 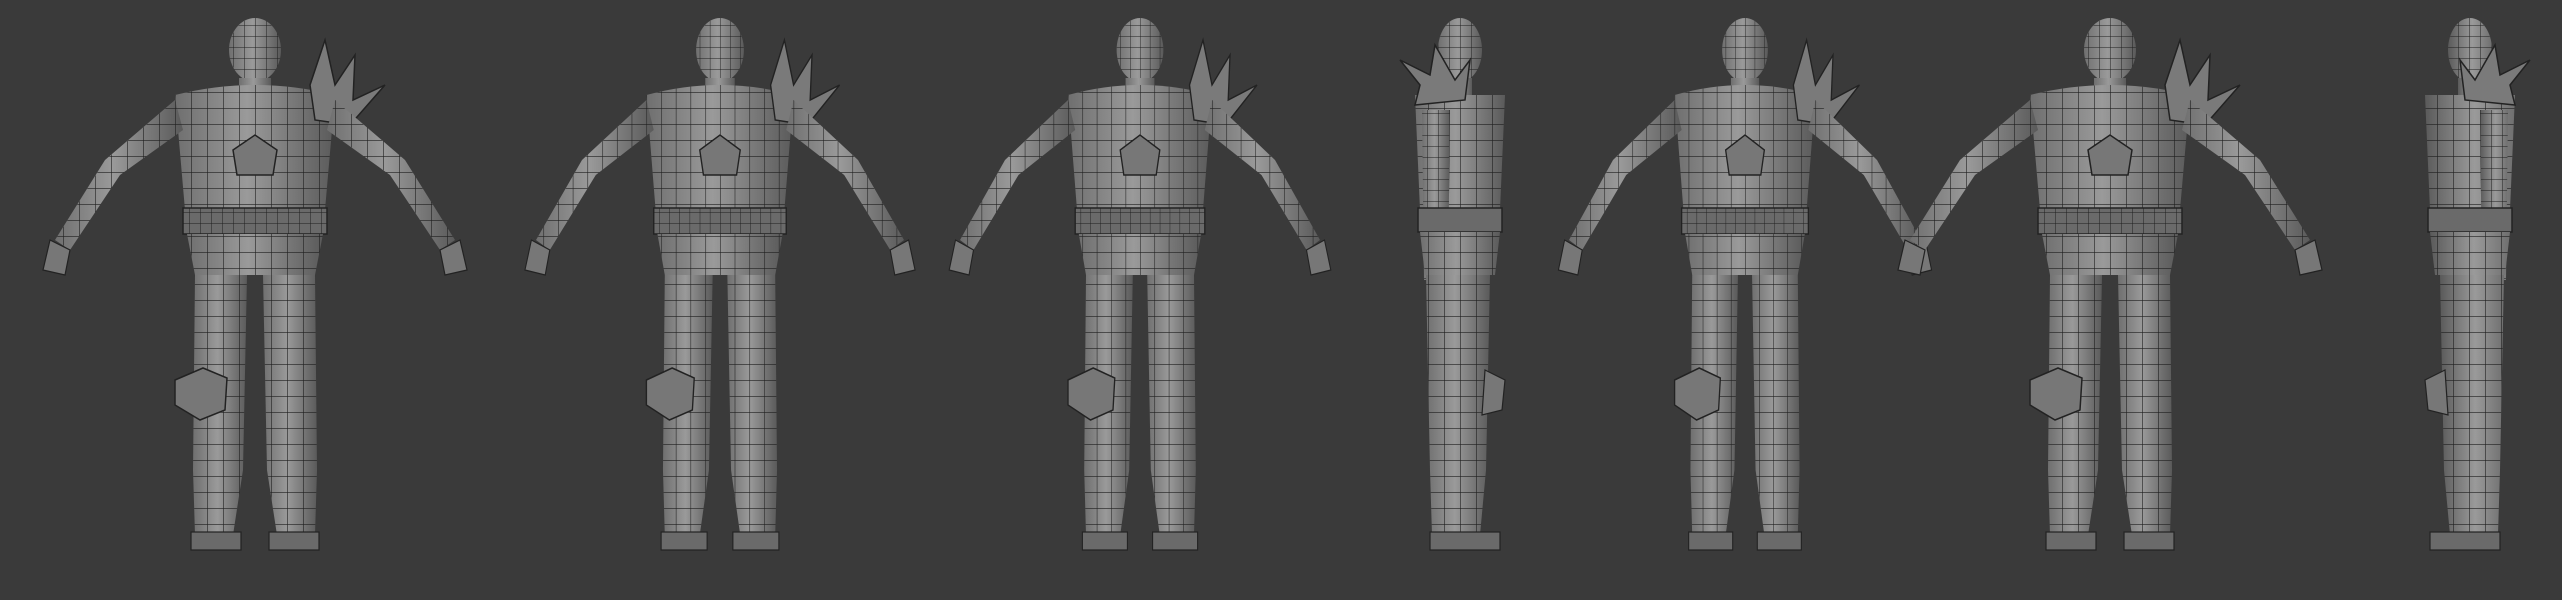 What do you see at coordinates (2110, 284) in the screenshot?
I see `model-view-back` at bounding box center [2110, 284].